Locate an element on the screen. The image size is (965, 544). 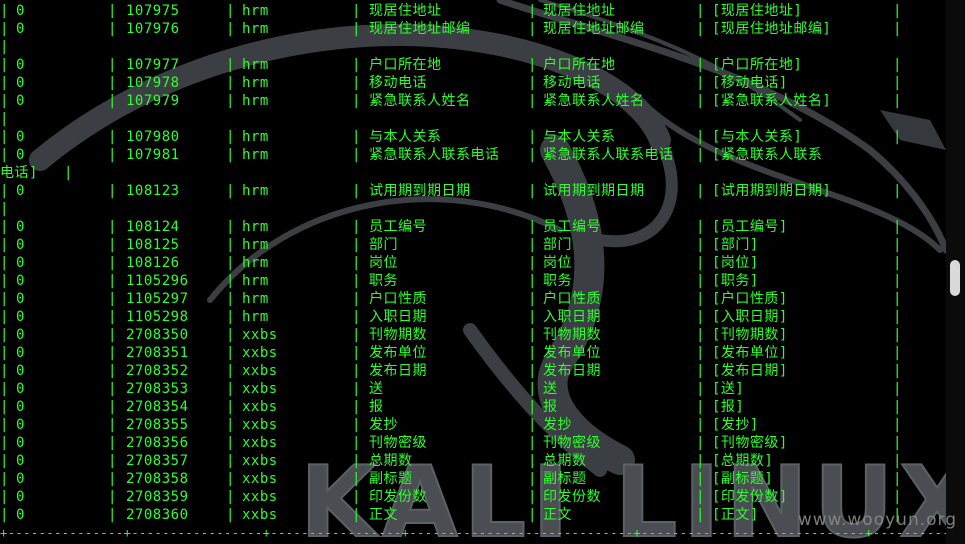
cell-e: 现居住地址邮编 is located at coordinates (594, 29).